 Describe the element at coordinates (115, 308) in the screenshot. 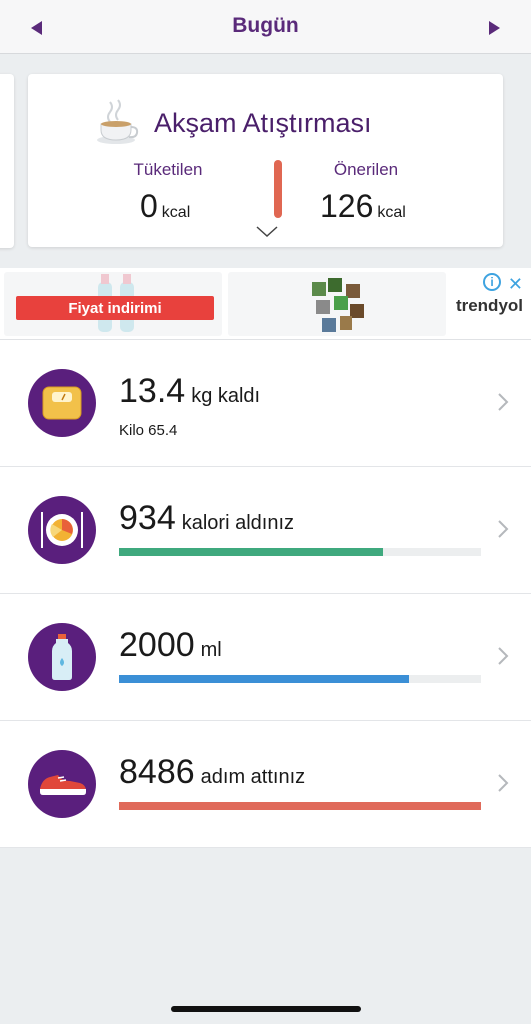

I see `ad-discount-badge: Fiyat indirimi` at that location.